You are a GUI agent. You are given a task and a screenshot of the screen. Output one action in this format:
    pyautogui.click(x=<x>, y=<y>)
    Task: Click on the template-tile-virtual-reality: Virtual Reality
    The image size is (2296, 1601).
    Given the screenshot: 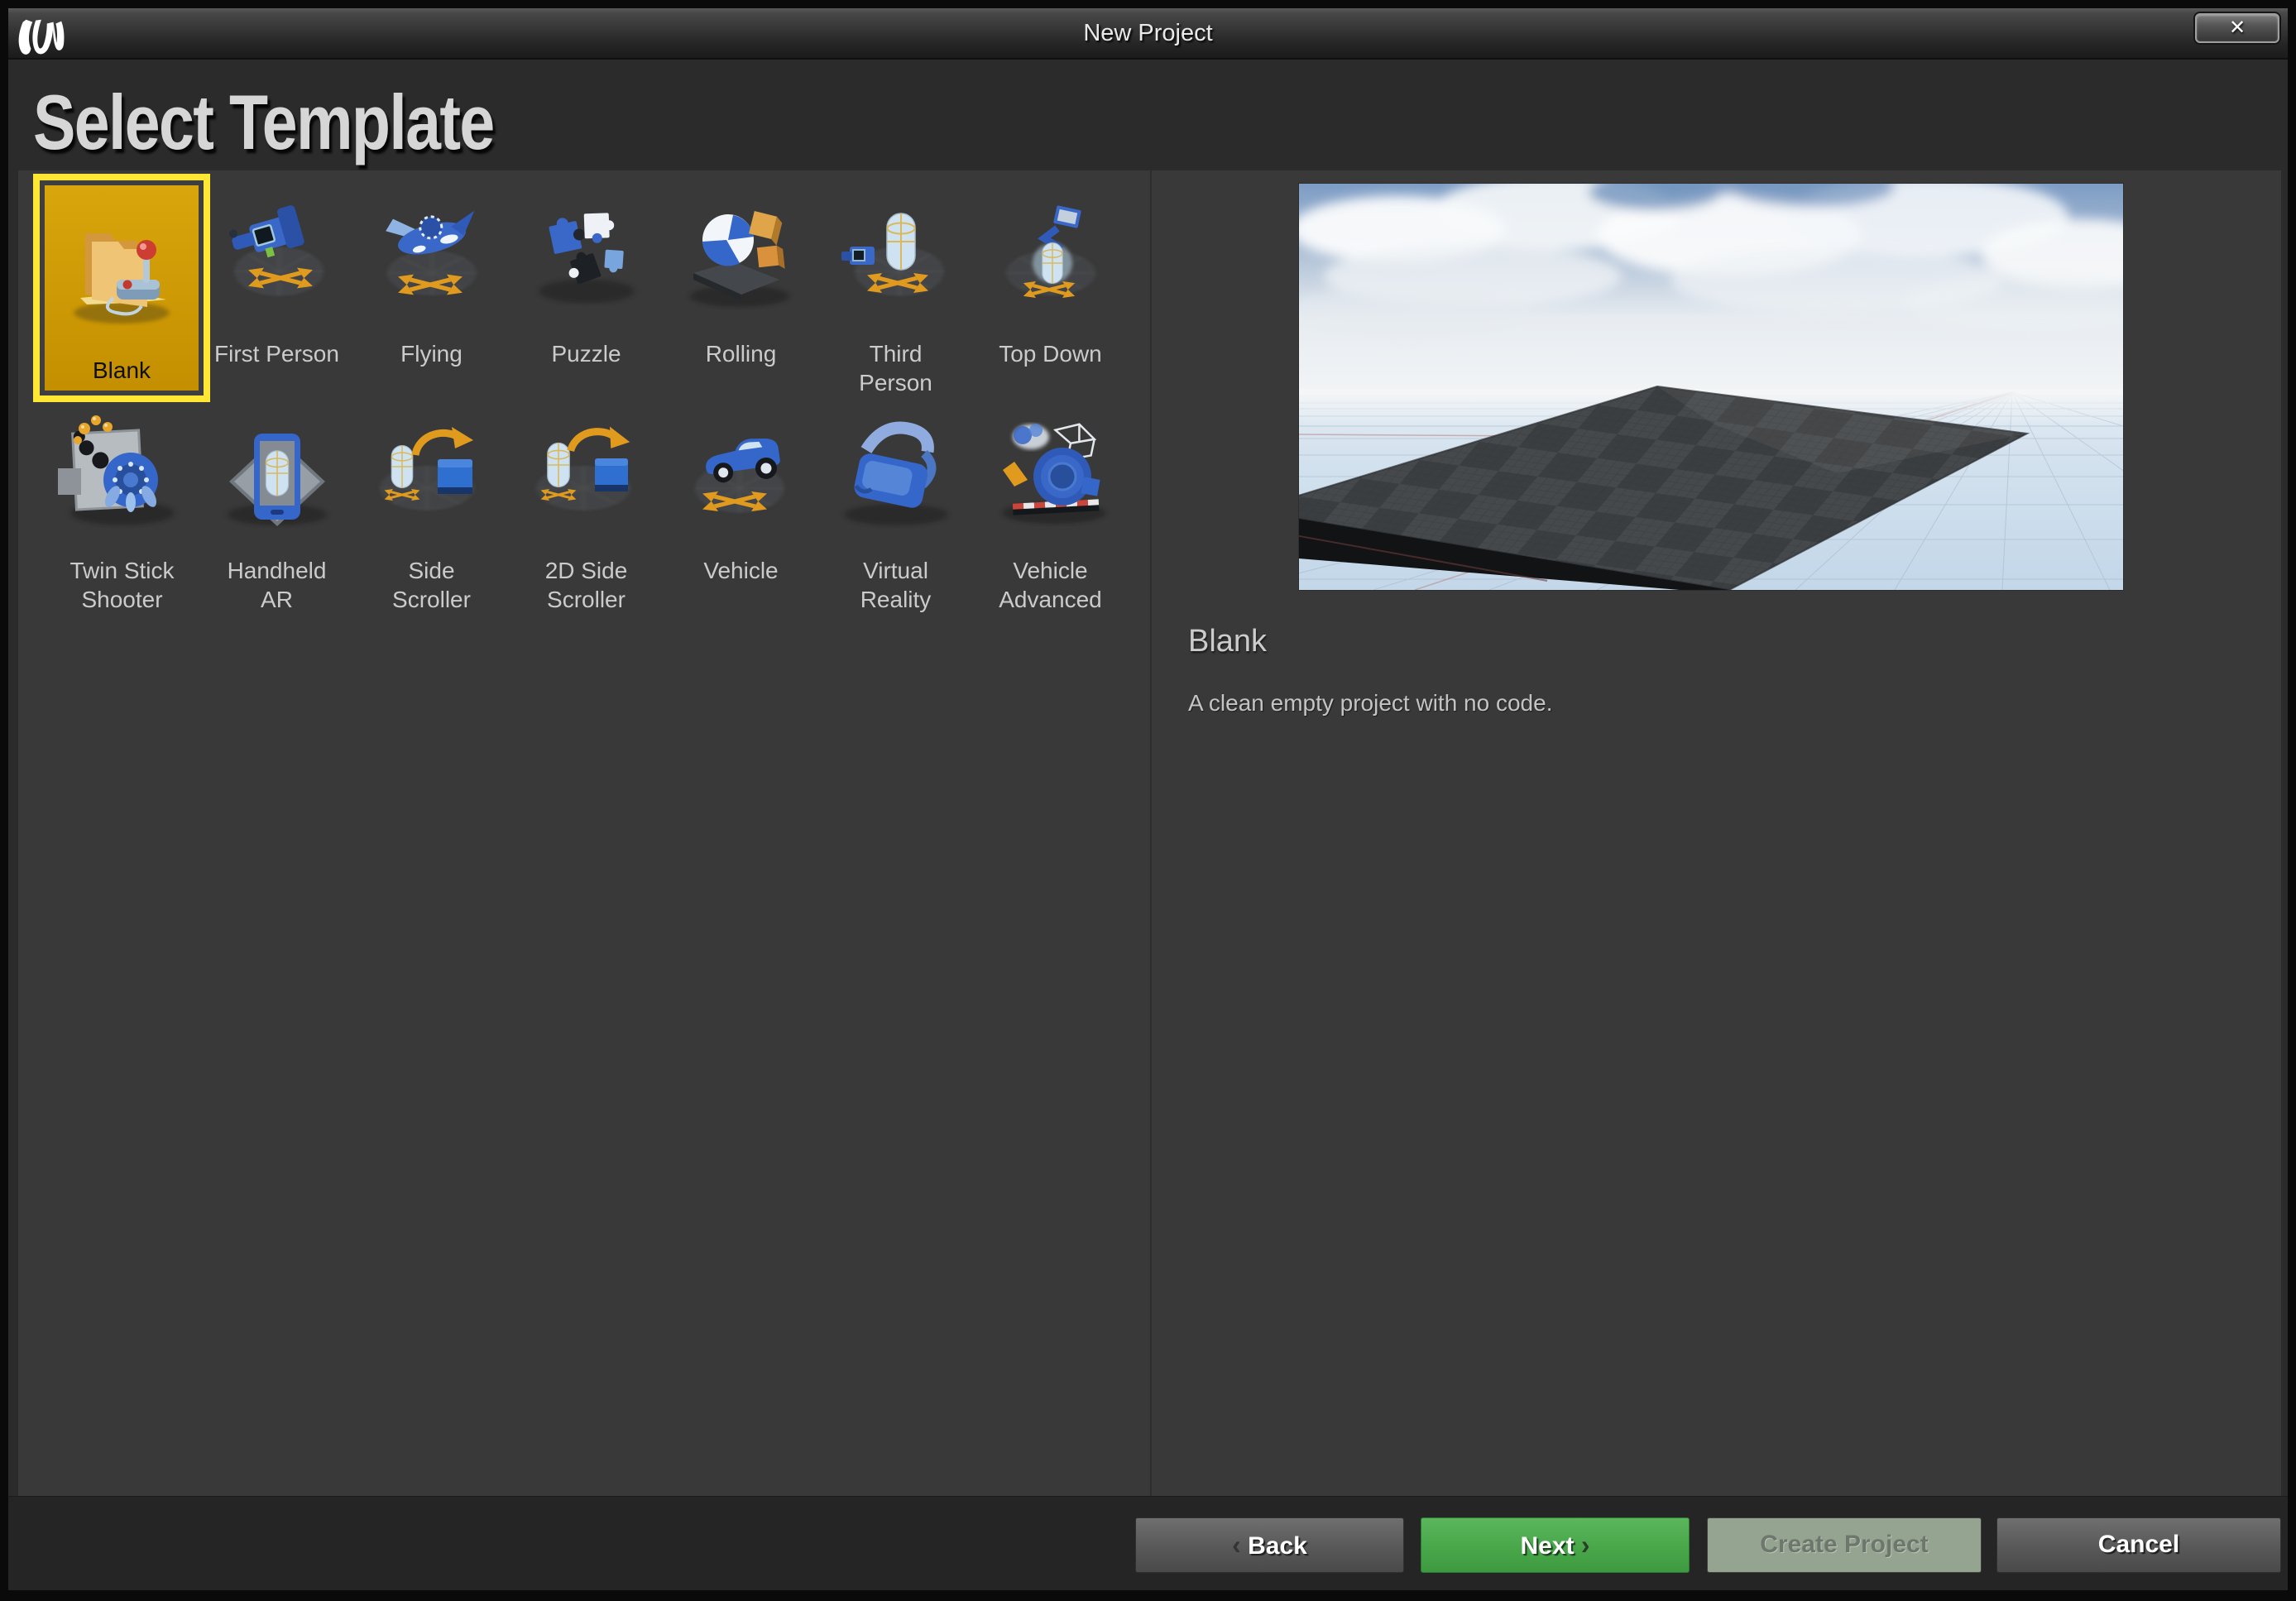 What is the action you would take?
    pyautogui.click(x=895, y=502)
    